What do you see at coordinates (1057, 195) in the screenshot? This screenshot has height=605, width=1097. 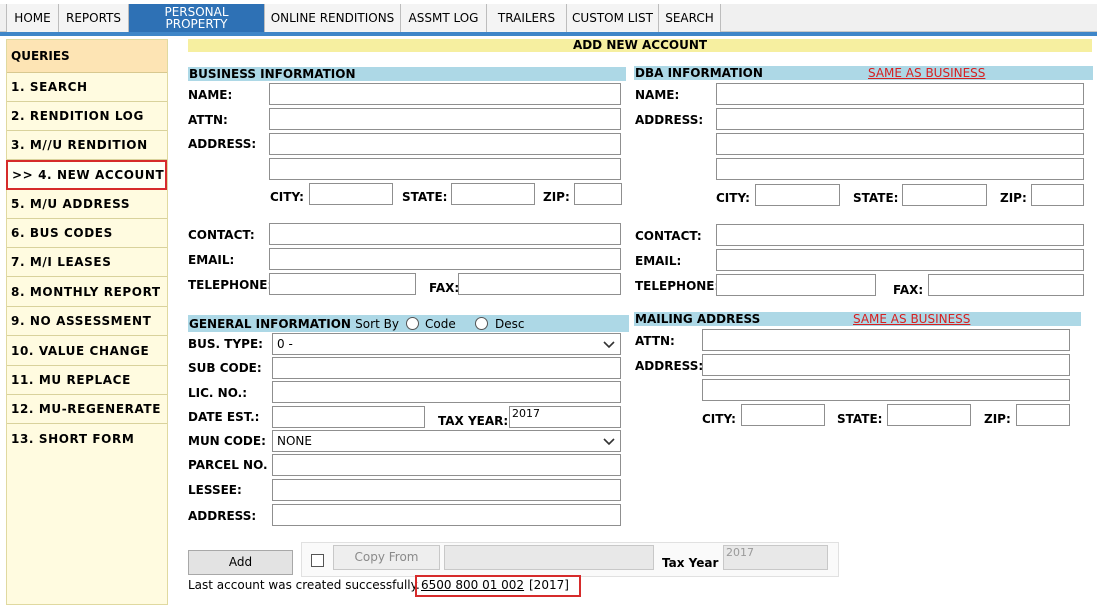 I see `dba-zip-input` at bounding box center [1057, 195].